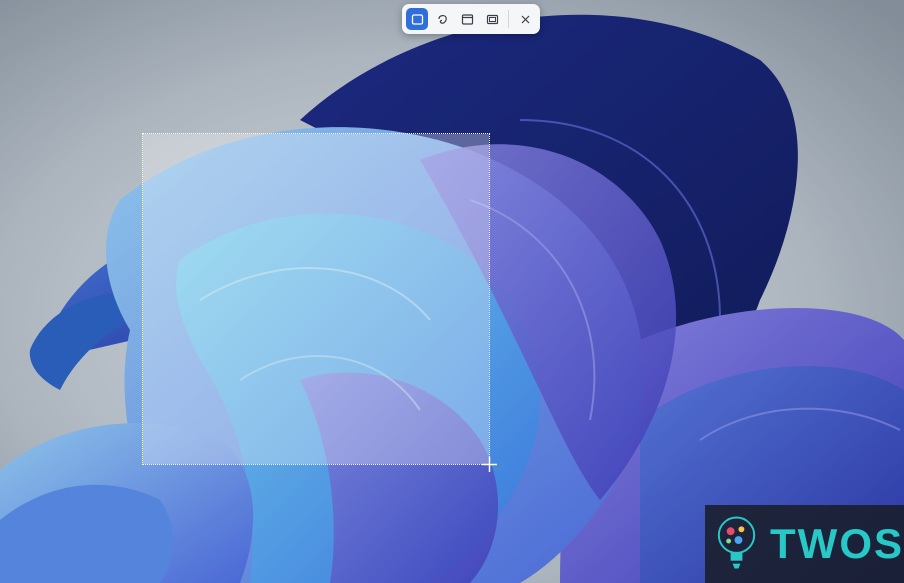 The height and width of the screenshot is (583, 904). What do you see at coordinates (508, 19) in the screenshot?
I see `toolbar-divider` at bounding box center [508, 19].